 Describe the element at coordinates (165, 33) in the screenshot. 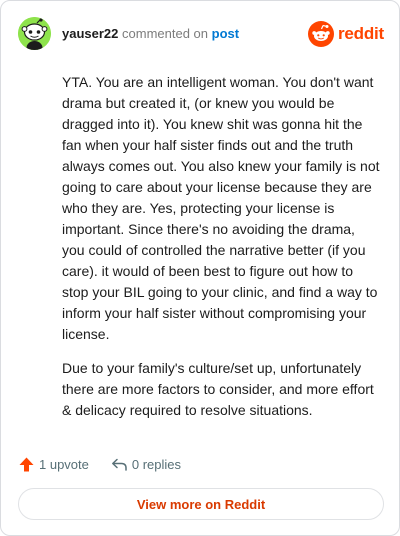

I see `commented-on-text: commented on` at that location.